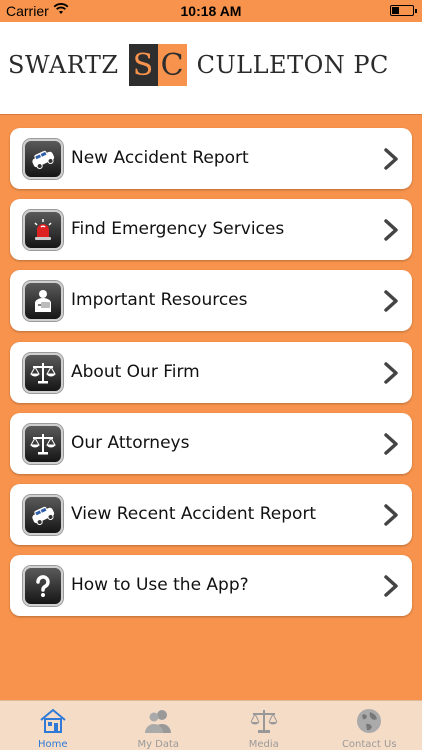 Image resolution: width=422 pixels, height=750 pixels. Describe the element at coordinates (43, 586) in the screenshot. I see `question-mark-icon` at that location.